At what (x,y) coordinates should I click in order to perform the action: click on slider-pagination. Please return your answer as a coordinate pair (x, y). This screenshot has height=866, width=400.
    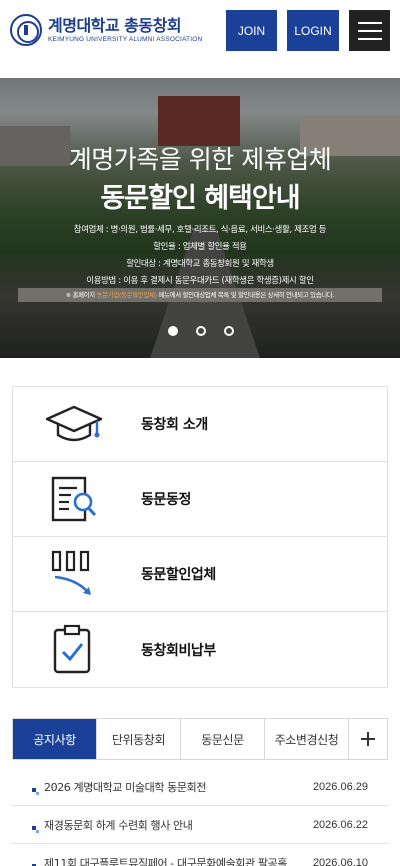
    Looking at the image, I should click on (201, 331).